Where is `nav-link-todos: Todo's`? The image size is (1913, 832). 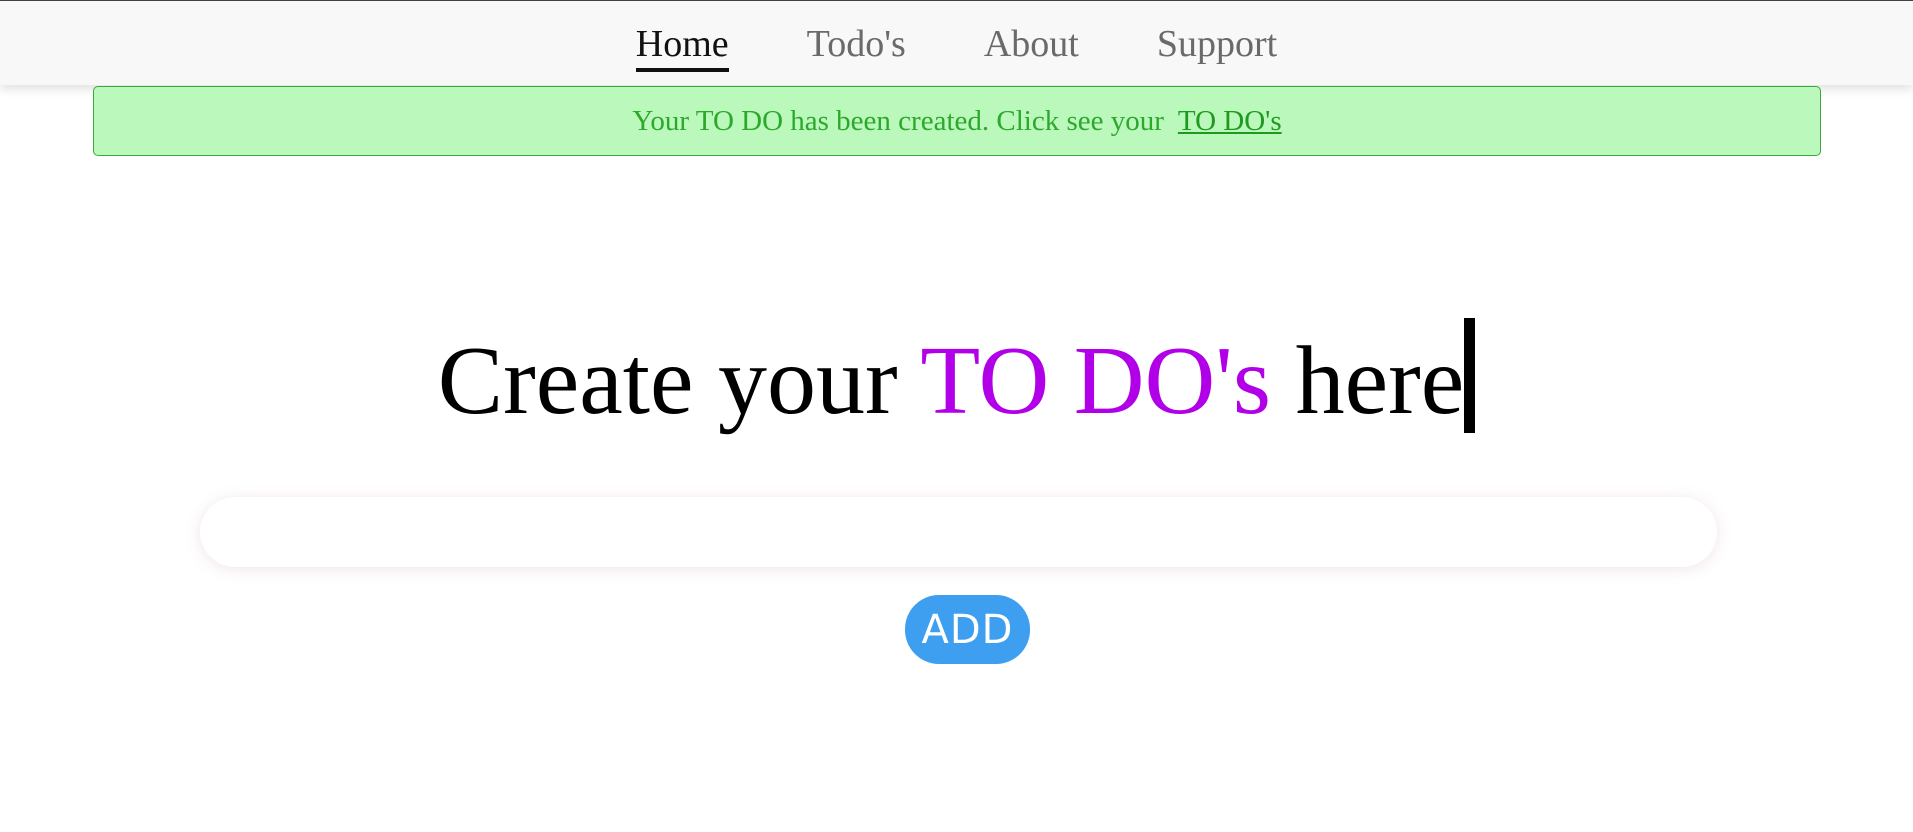
nav-link-todos: Todo's is located at coordinates (856, 45).